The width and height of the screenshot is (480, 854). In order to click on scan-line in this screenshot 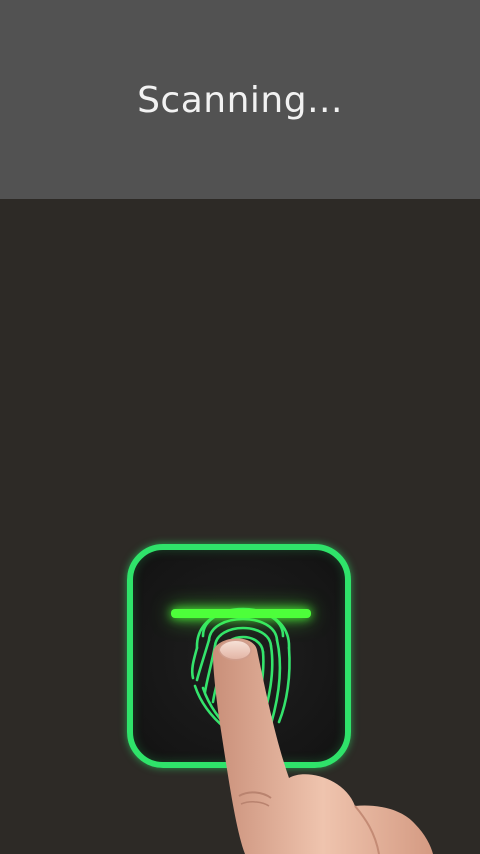, I will do `click(241, 613)`.